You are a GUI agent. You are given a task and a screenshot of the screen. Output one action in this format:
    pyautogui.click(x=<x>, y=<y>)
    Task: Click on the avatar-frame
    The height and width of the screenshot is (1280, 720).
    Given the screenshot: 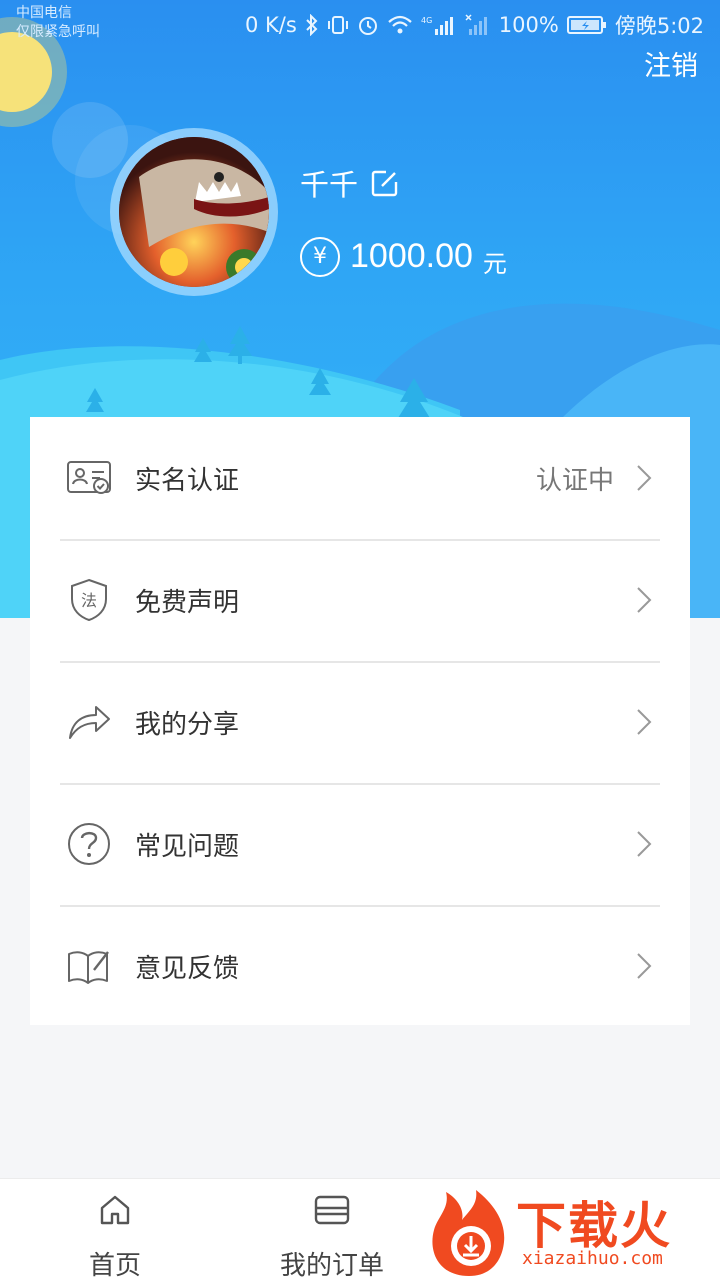 What is the action you would take?
    pyautogui.click(x=194, y=212)
    